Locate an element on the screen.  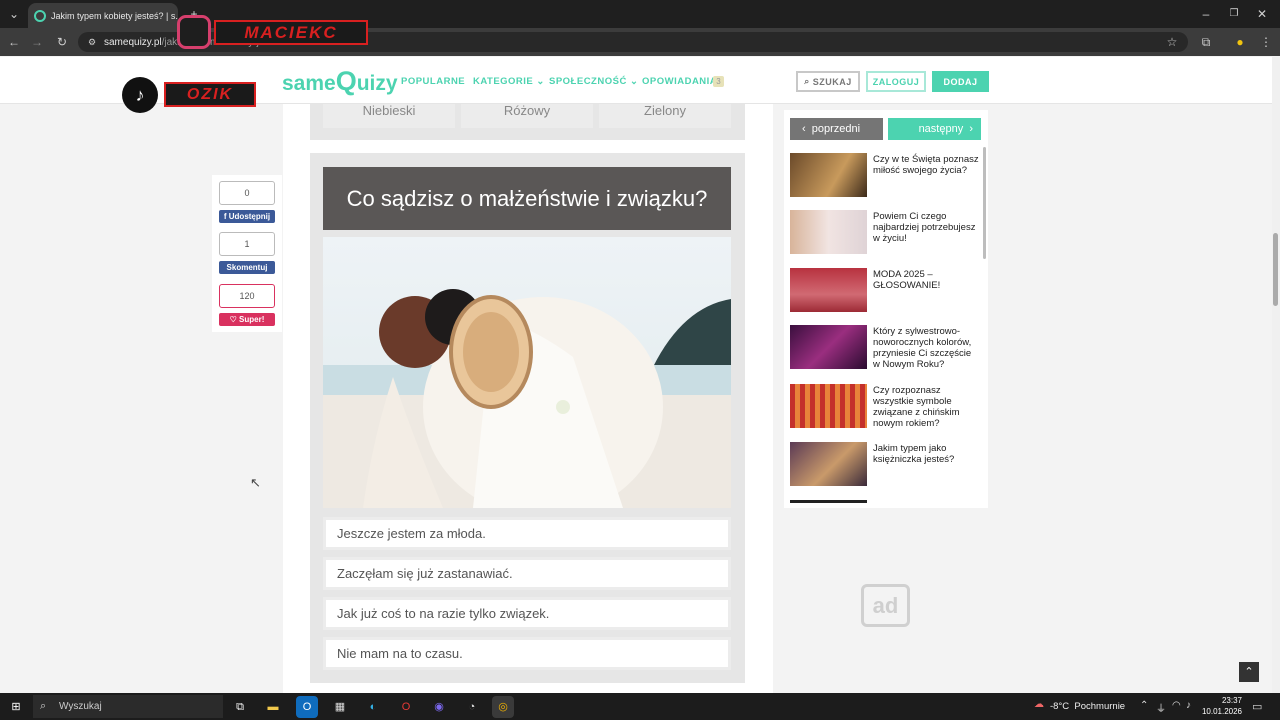
browser-tab: Jakim typem kobiety jesteś? | s... ✕ is located at coordinates (103, 15).